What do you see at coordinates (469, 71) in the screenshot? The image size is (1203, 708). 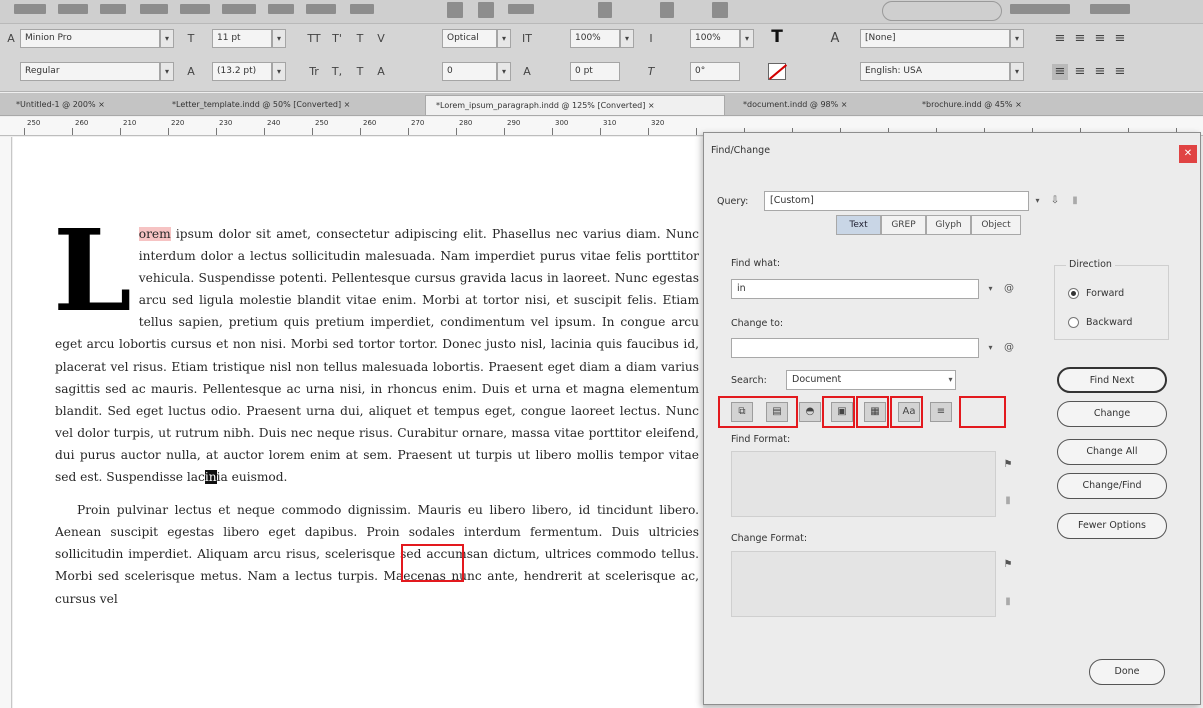 I see `tracking-field: 0` at bounding box center [469, 71].